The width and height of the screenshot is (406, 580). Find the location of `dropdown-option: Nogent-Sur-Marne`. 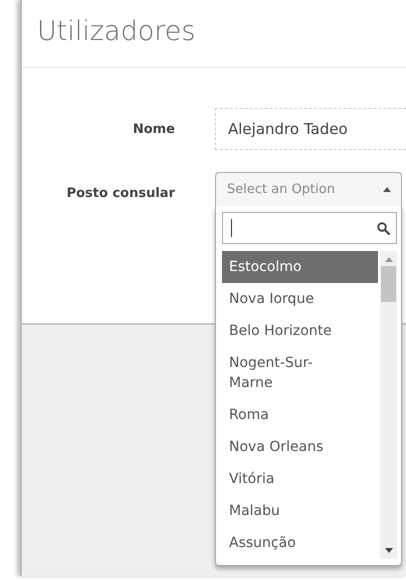

dropdown-option: Nogent-Sur-Marne is located at coordinates (300, 373).